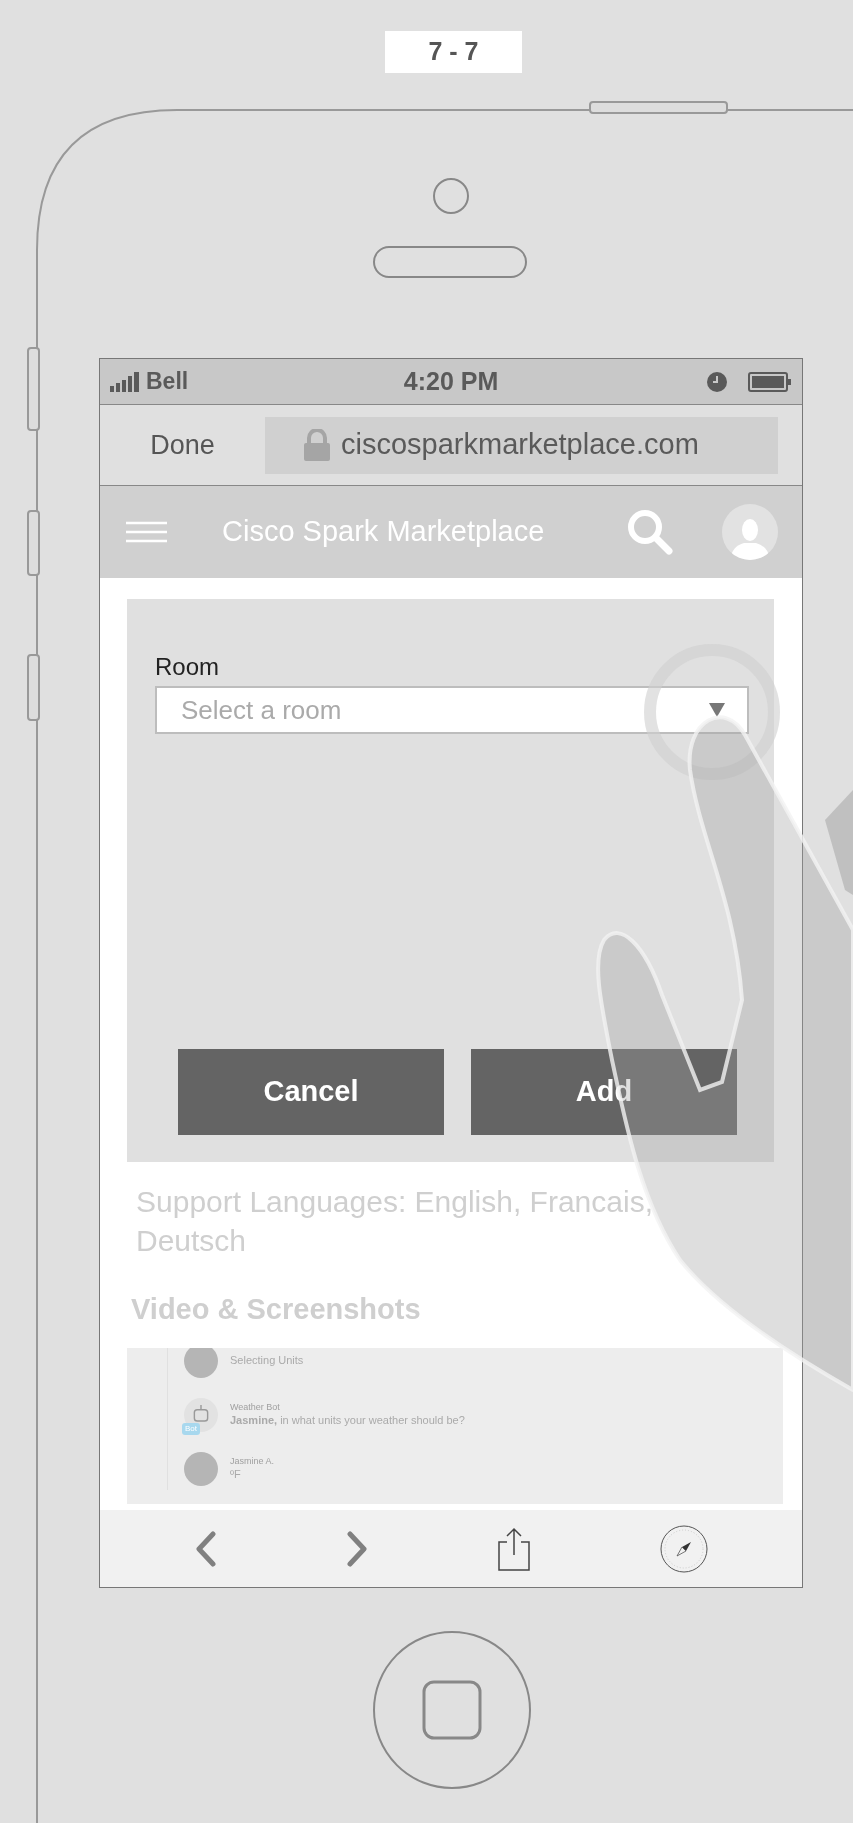 This screenshot has height=1823, width=853. Describe the element at coordinates (125, 381) in the screenshot. I see `signal-icon` at that location.